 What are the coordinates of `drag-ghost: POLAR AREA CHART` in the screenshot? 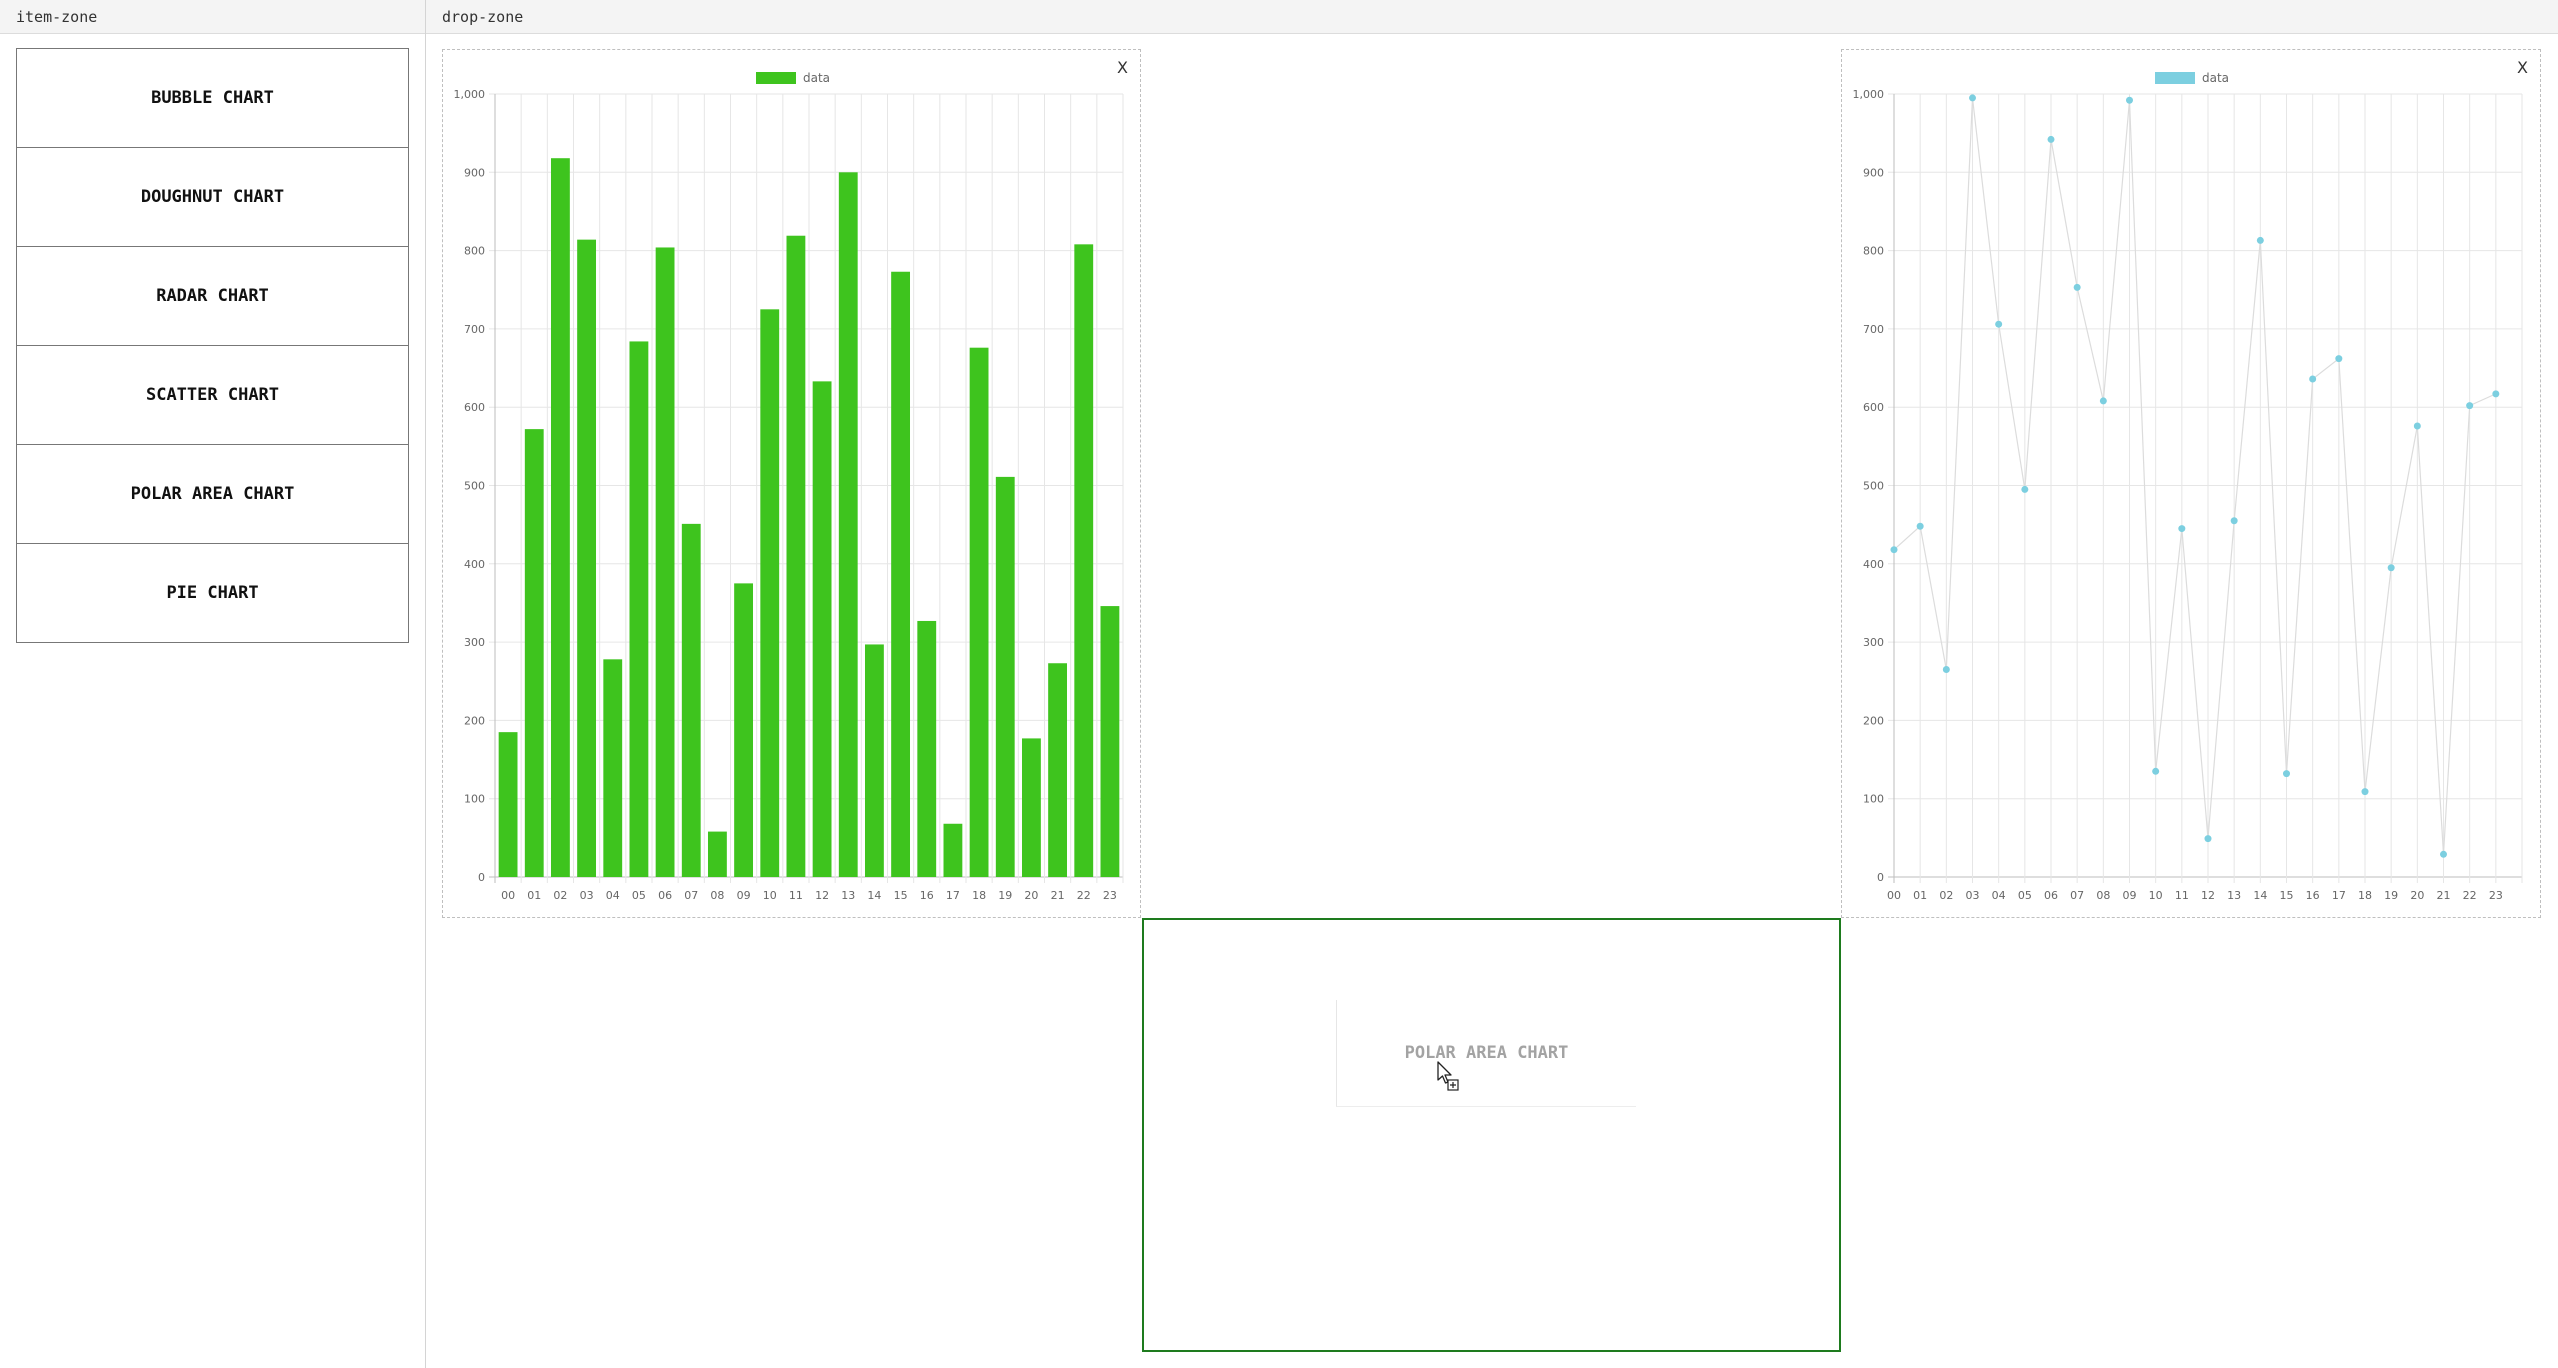 It's located at (1486, 1053).